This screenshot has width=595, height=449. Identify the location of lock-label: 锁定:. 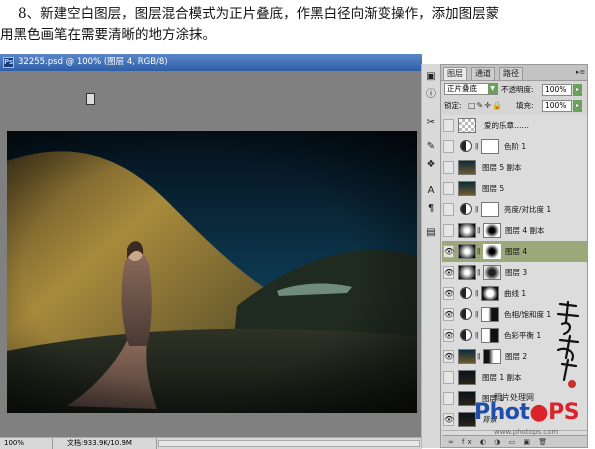
(453, 105).